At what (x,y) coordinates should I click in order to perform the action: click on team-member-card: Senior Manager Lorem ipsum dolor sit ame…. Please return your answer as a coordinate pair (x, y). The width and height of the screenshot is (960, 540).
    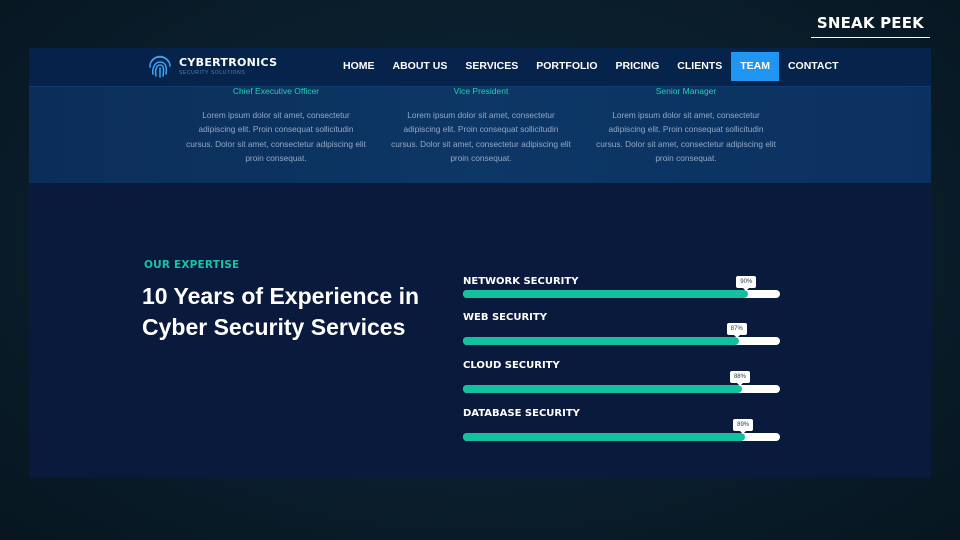
    Looking at the image, I should click on (686, 125).